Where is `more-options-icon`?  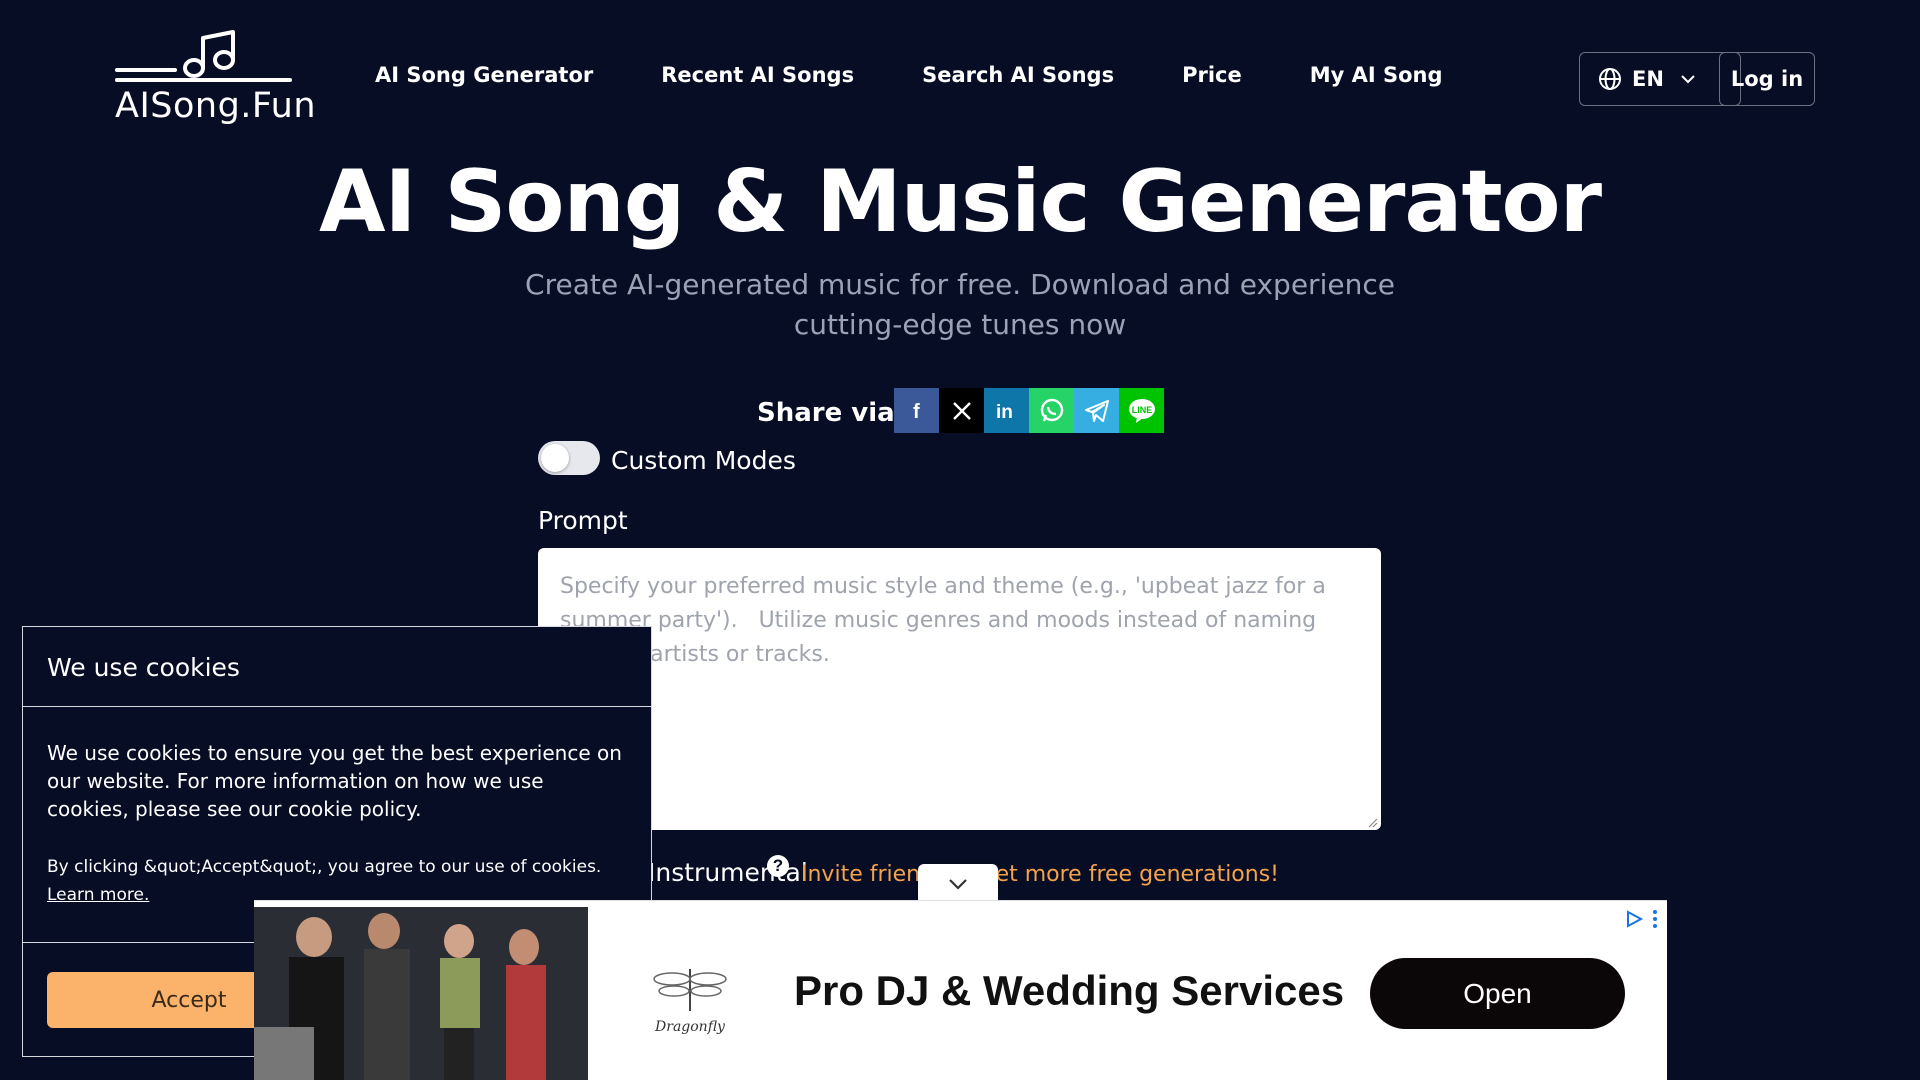 more-options-icon is located at coordinates (1655, 919).